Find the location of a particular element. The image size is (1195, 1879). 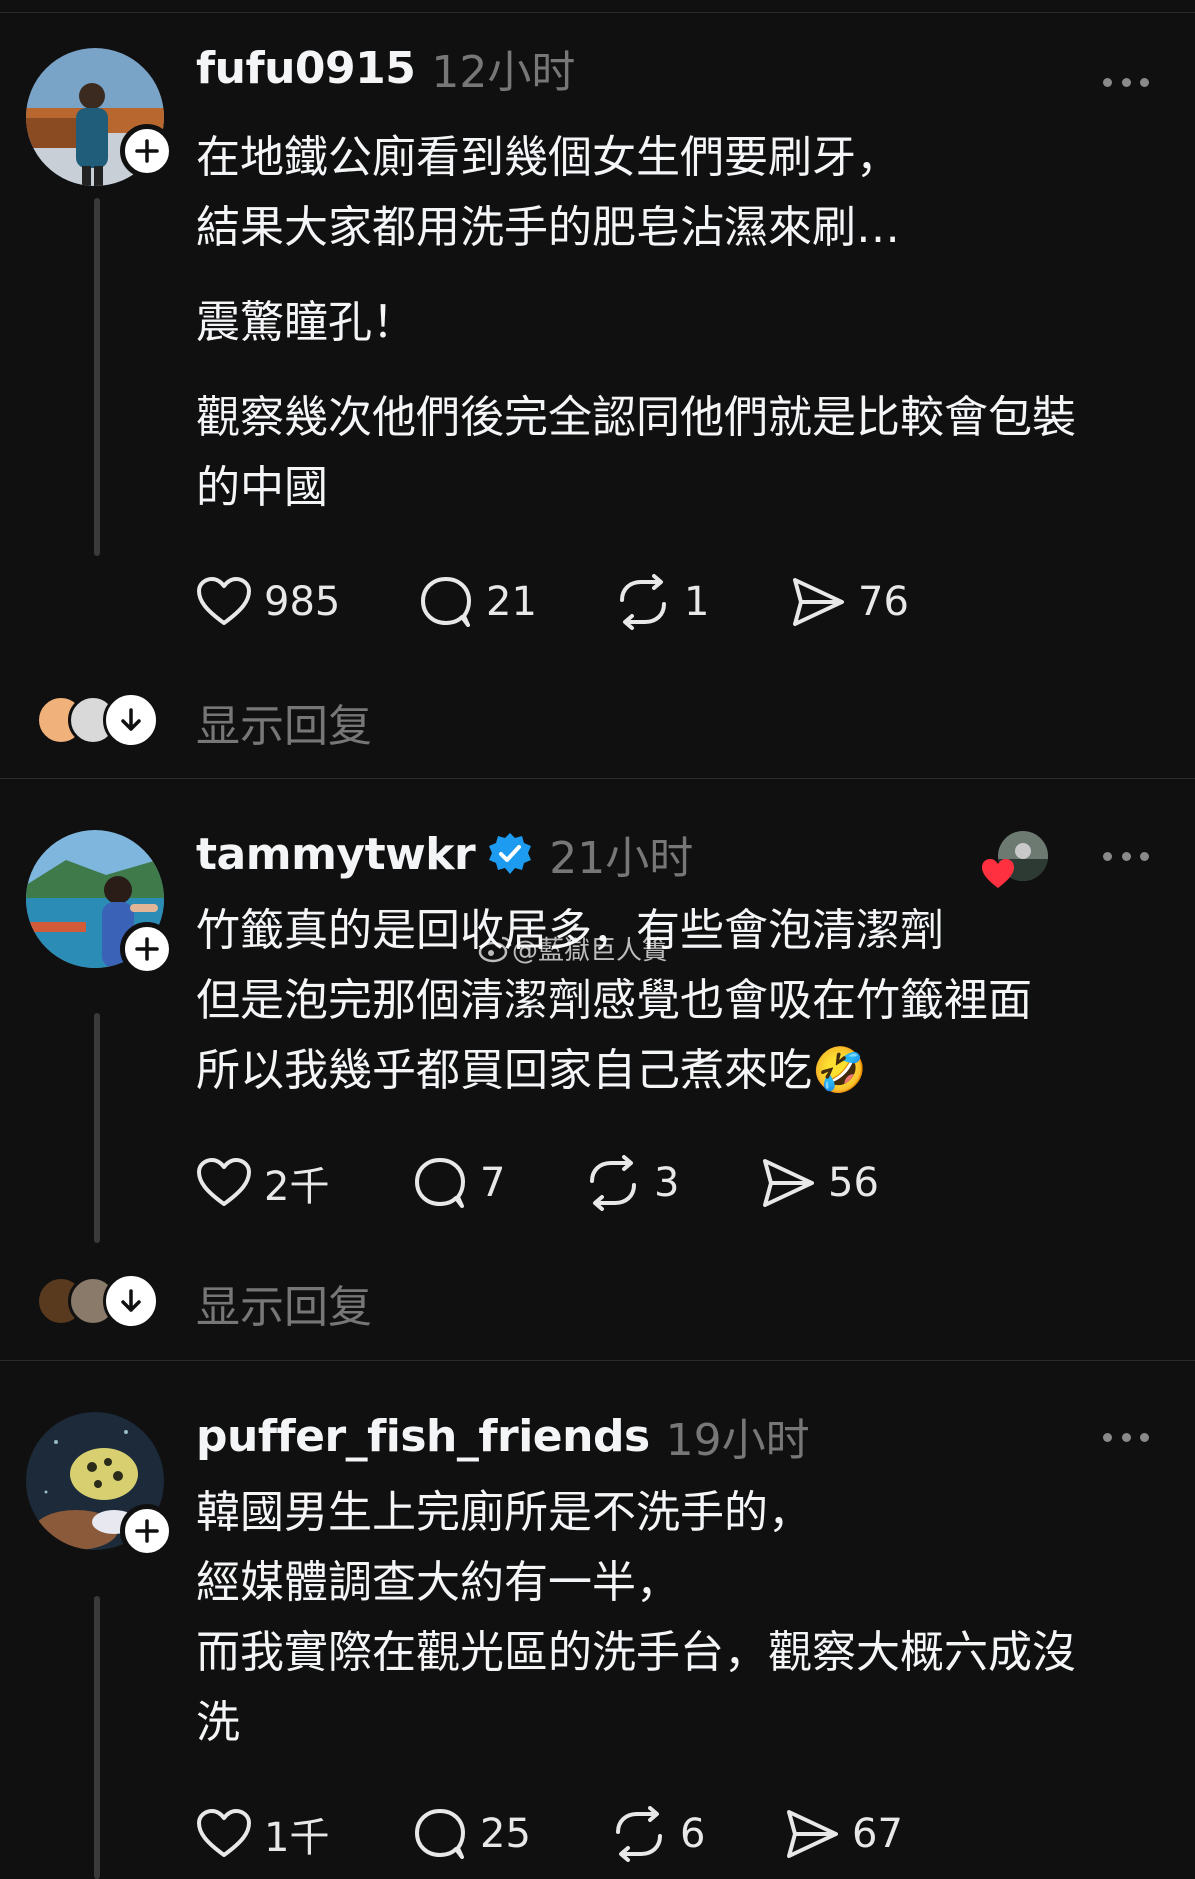

watermark: @藍獄巨人簀 is located at coordinates (573, 948).